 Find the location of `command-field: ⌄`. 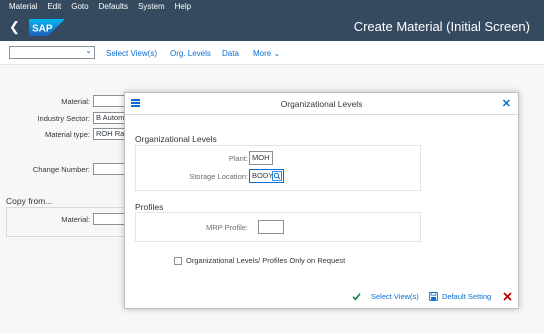

command-field: ⌄ is located at coordinates (52, 52).